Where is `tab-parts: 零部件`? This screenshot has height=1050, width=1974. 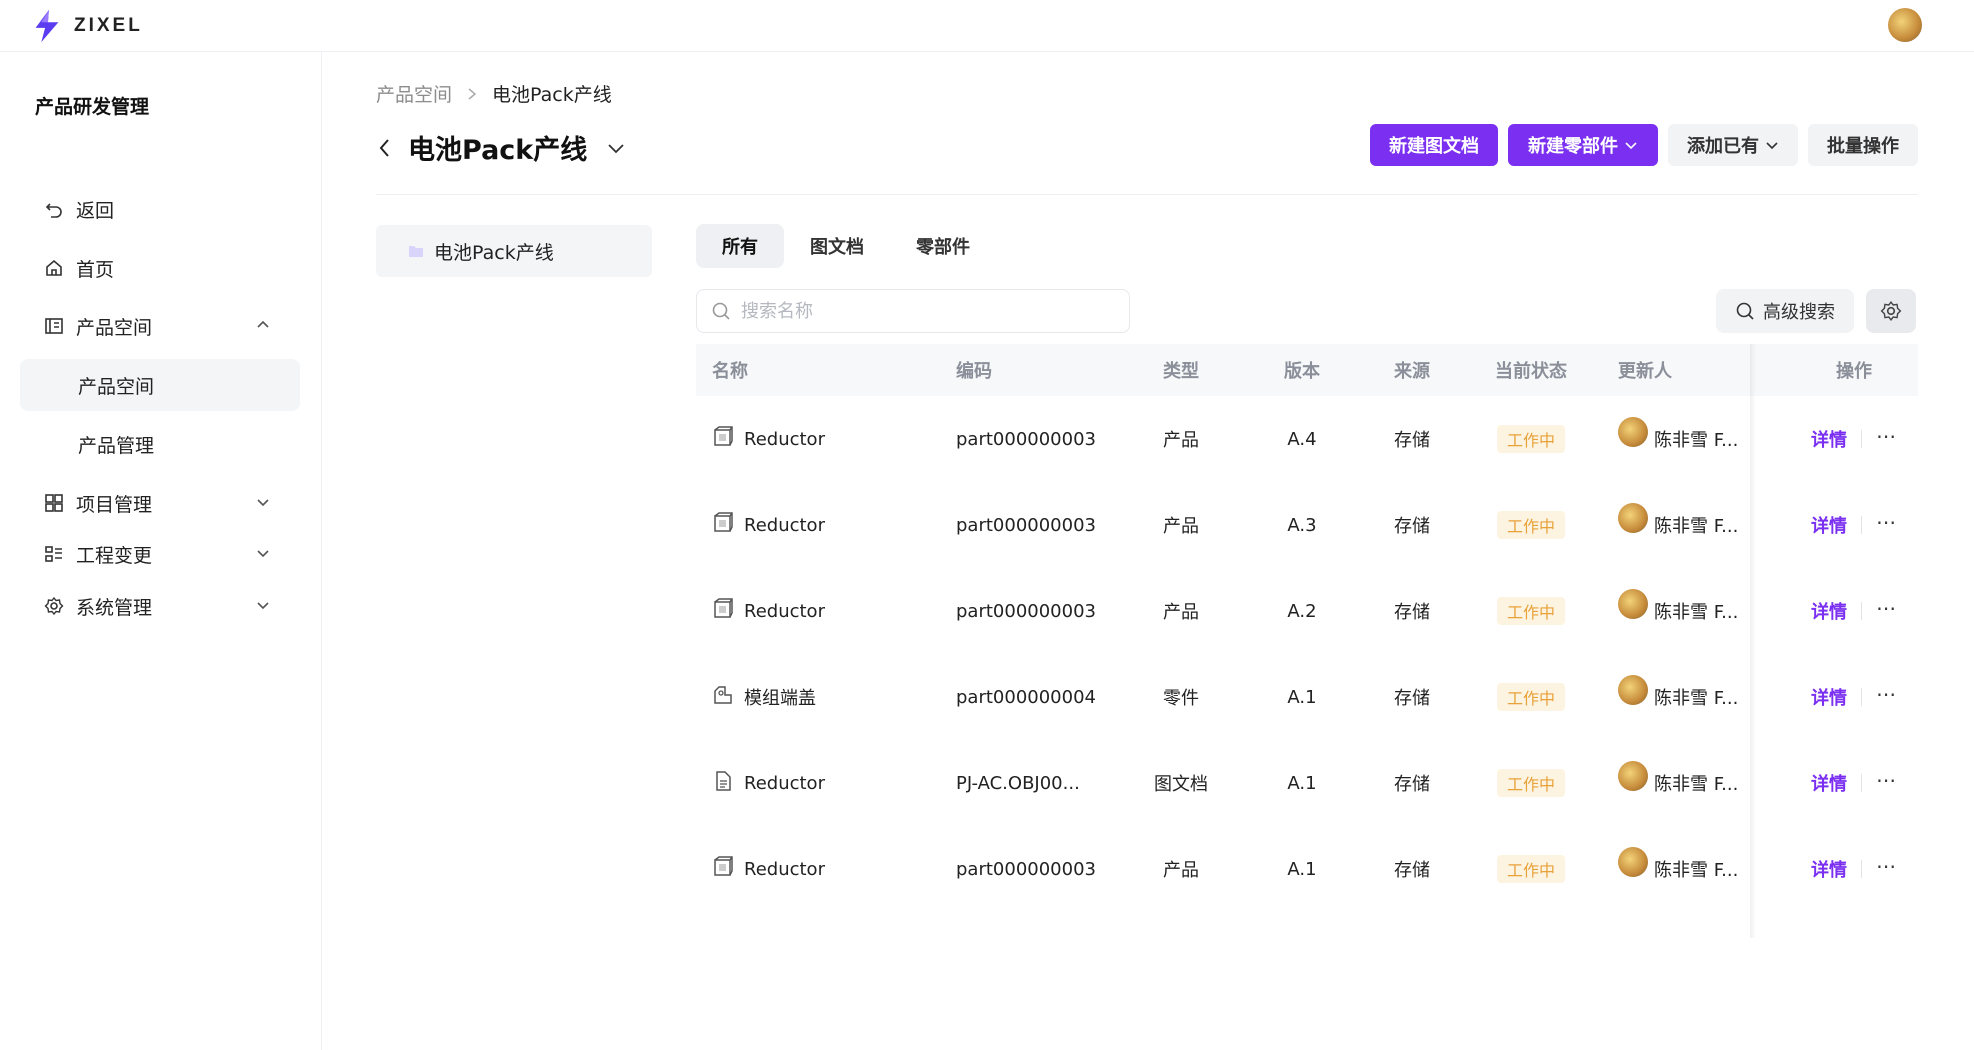
tab-parts: 零部件 is located at coordinates (943, 246).